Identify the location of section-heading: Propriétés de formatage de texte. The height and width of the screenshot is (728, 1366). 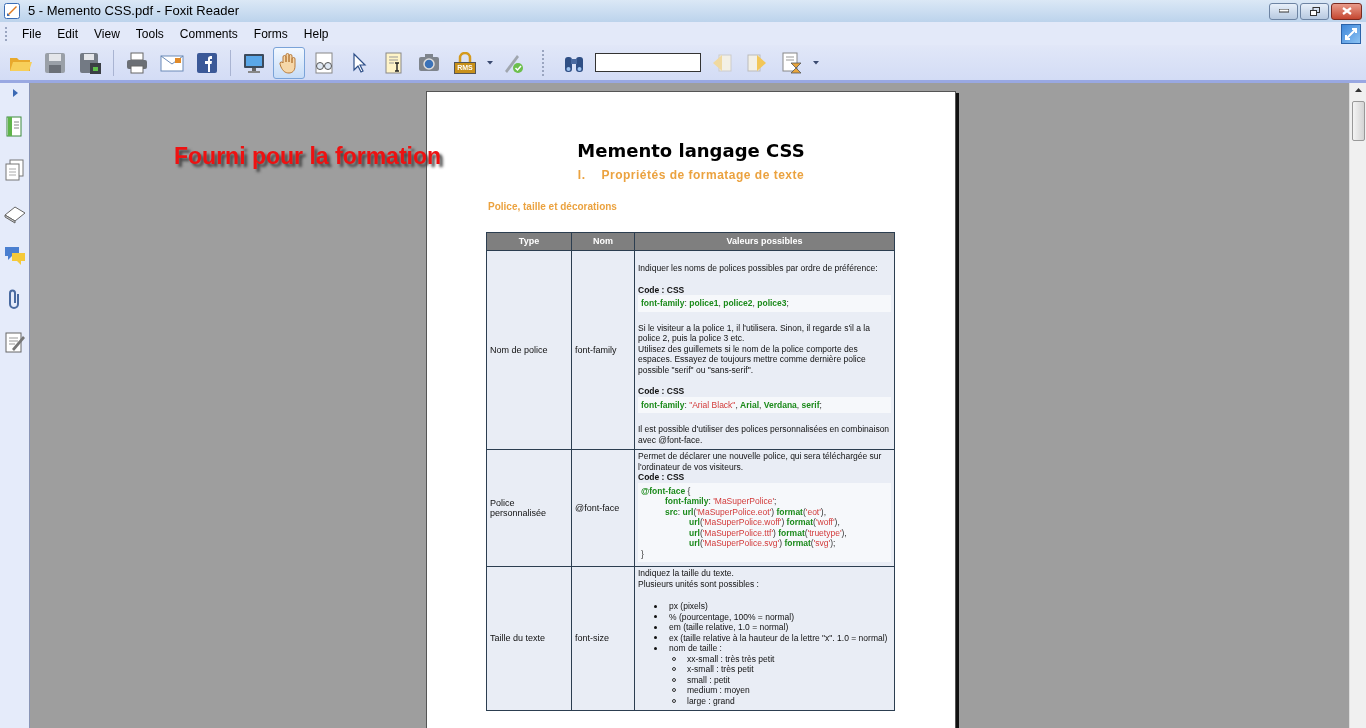
(703, 175).